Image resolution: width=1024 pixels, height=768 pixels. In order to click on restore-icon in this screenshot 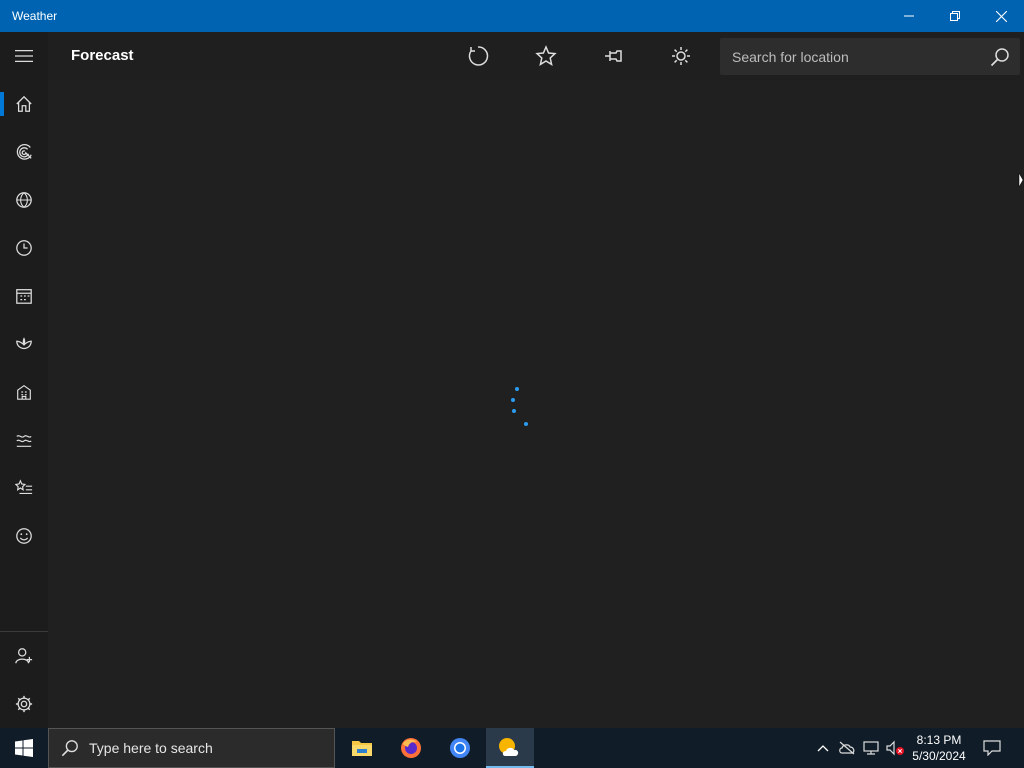, I will do `click(955, 16)`.